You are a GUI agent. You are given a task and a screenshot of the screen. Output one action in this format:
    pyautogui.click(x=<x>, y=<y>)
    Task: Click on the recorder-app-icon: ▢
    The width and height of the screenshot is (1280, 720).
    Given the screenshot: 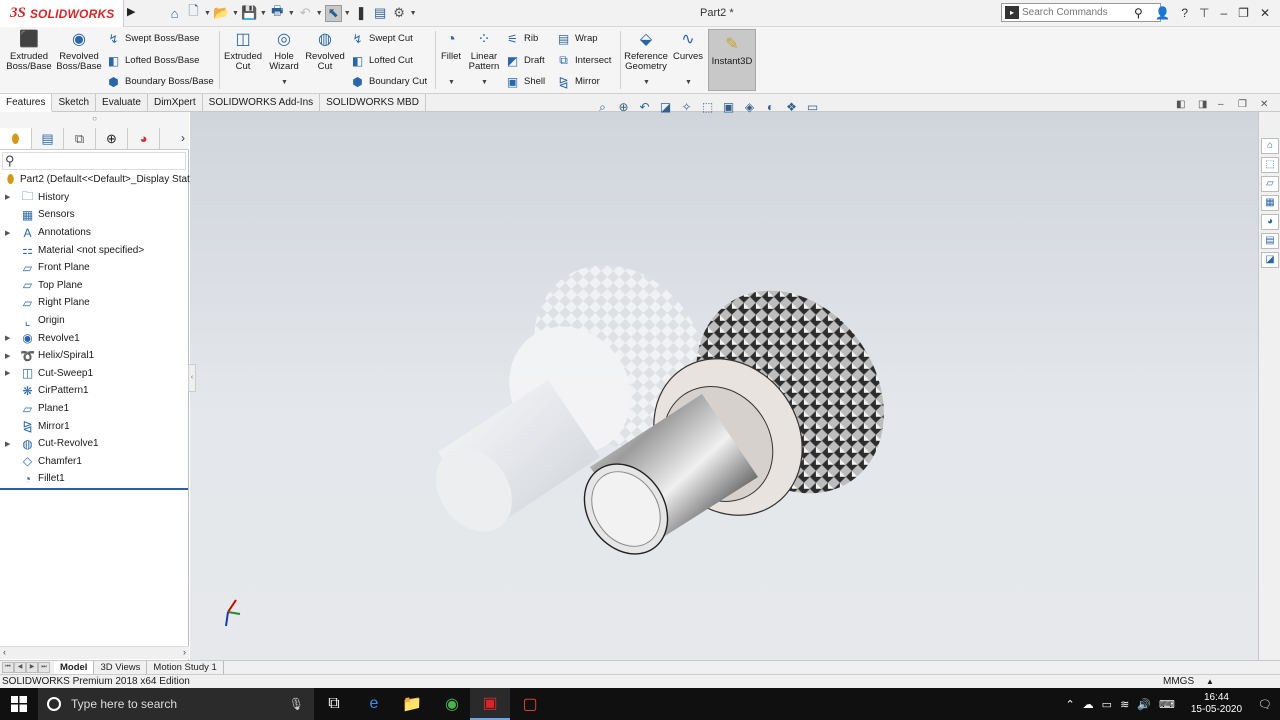 What is the action you would take?
    pyautogui.click(x=530, y=704)
    